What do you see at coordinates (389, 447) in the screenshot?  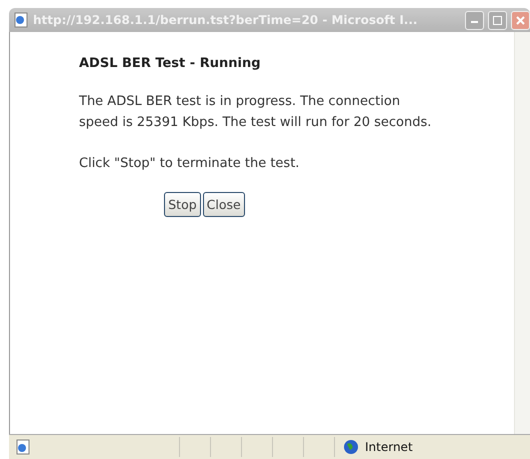 I see `zone-label: Internet` at bounding box center [389, 447].